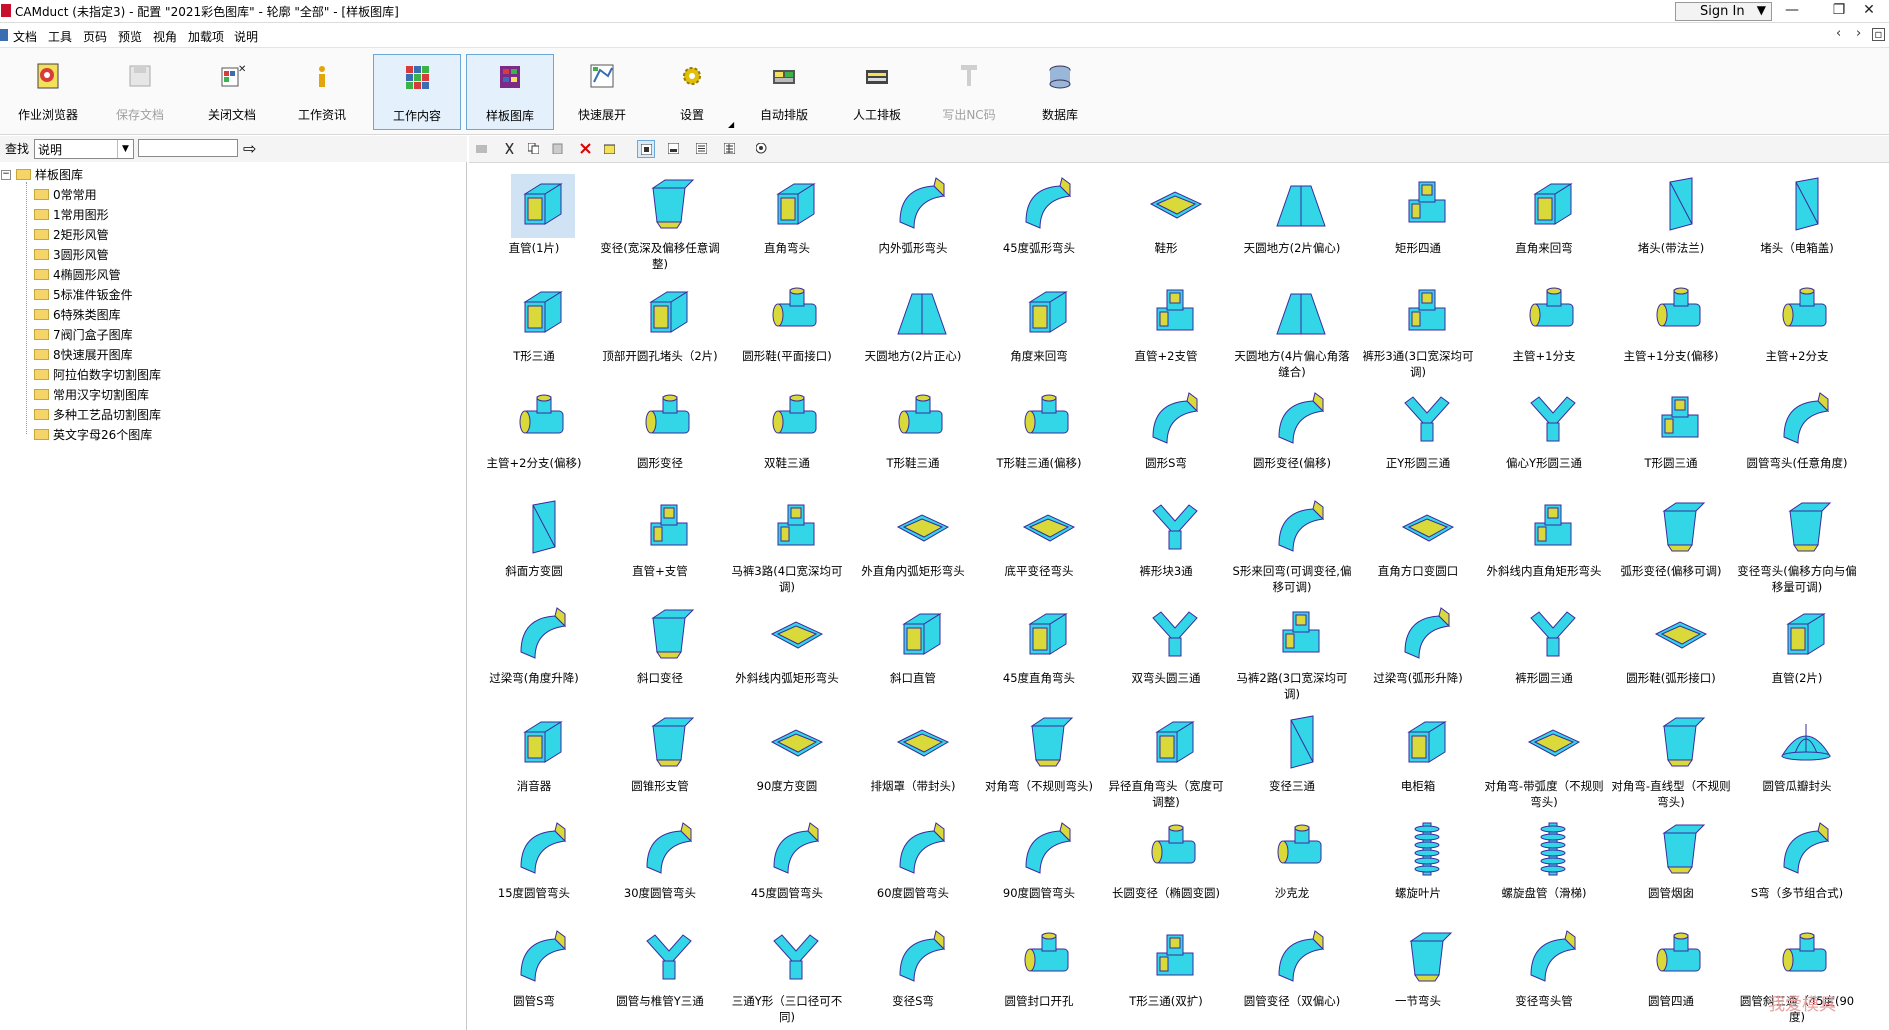 This screenshot has width=1889, height=1030. Describe the element at coordinates (1544, 975) in the screenshot. I see `pattern-item: 变径弯头管` at that location.